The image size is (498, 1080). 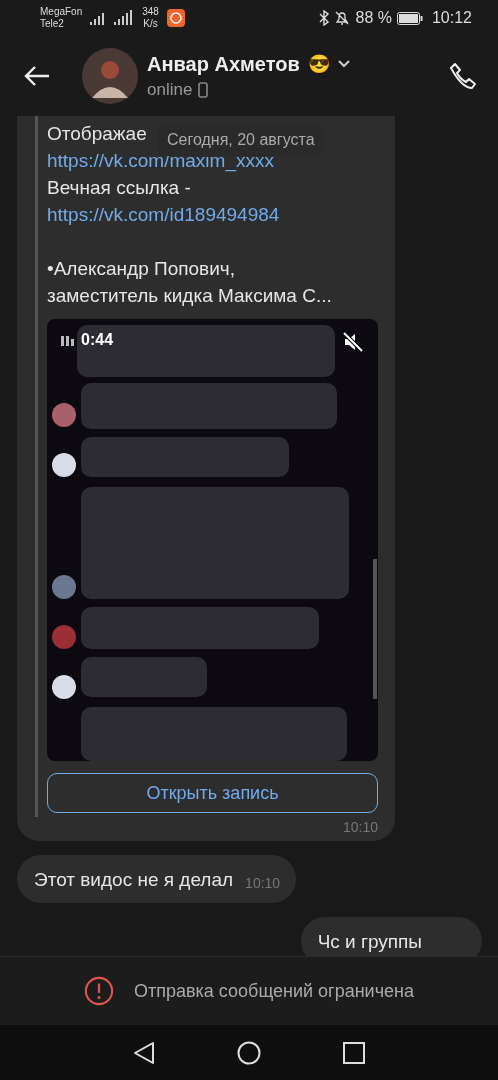 I want to click on home-icon, so click(x=249, y=1052).